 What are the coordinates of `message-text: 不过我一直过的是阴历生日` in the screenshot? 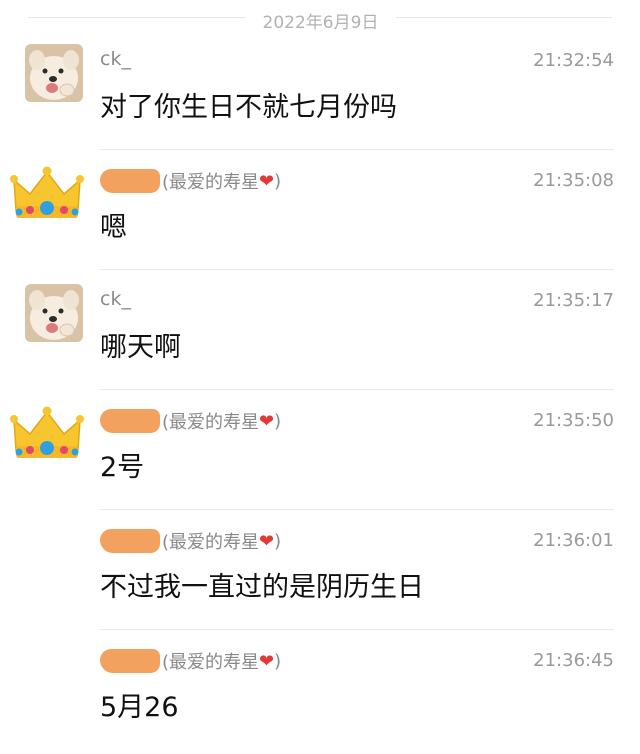 It's located at (262, 587).